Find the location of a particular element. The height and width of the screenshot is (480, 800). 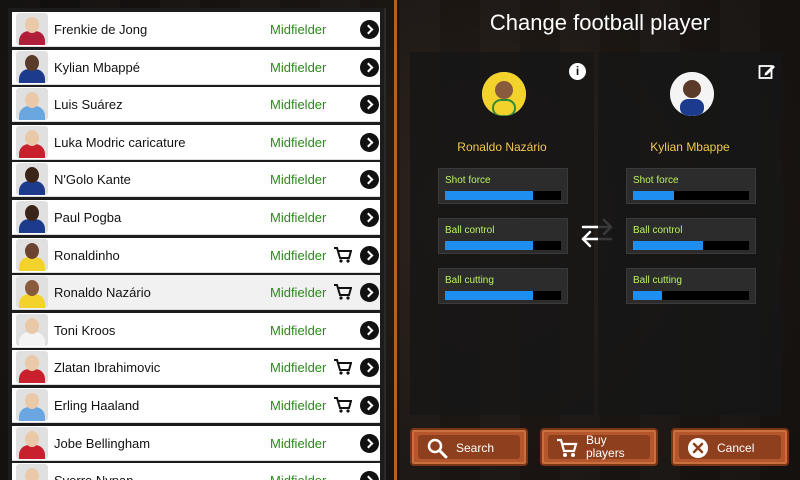

player-row: Toni Kroos Midfielder is located at coordinates (196, 330).